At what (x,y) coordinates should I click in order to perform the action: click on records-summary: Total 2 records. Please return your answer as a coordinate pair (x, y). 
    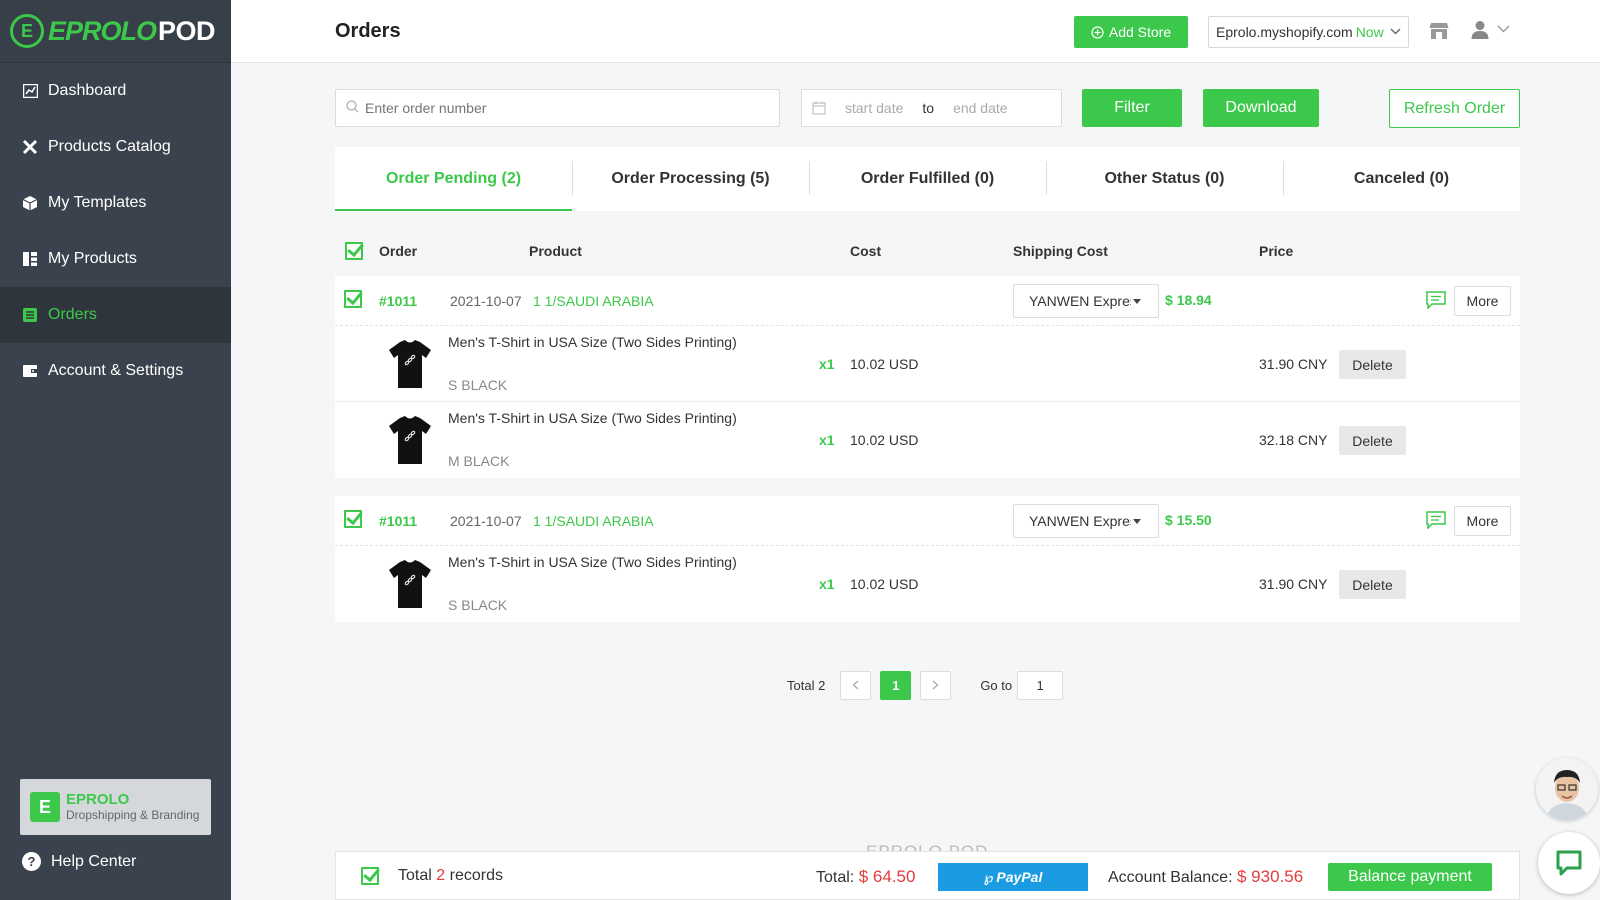
    Looking at the image, I should click on (450, 876).